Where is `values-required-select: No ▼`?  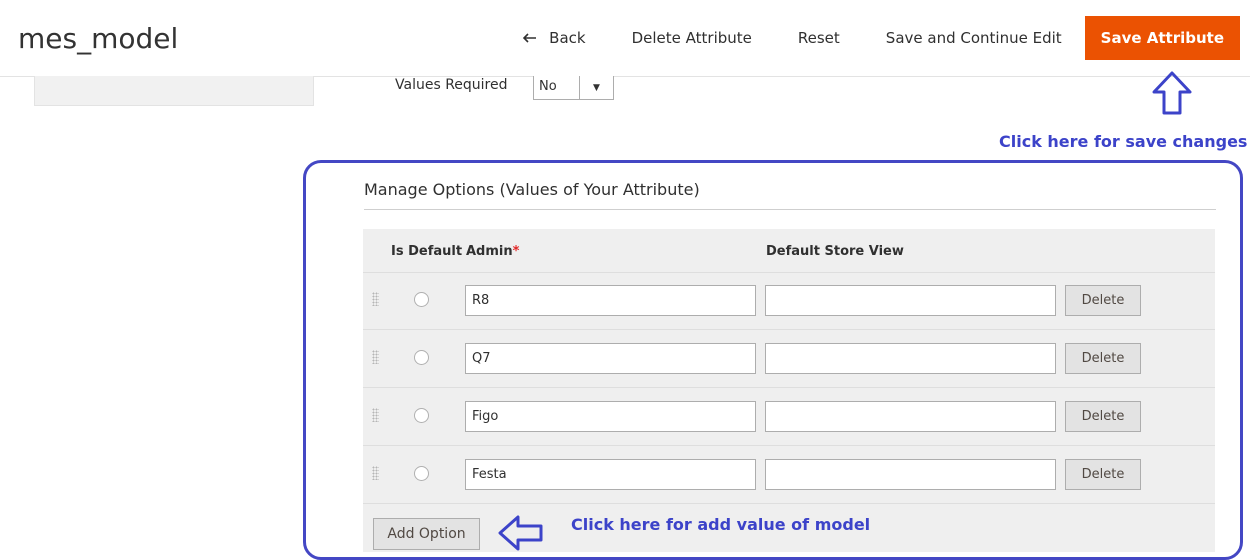
values-required-select: No ▼ is located at coordinates (573, 88).